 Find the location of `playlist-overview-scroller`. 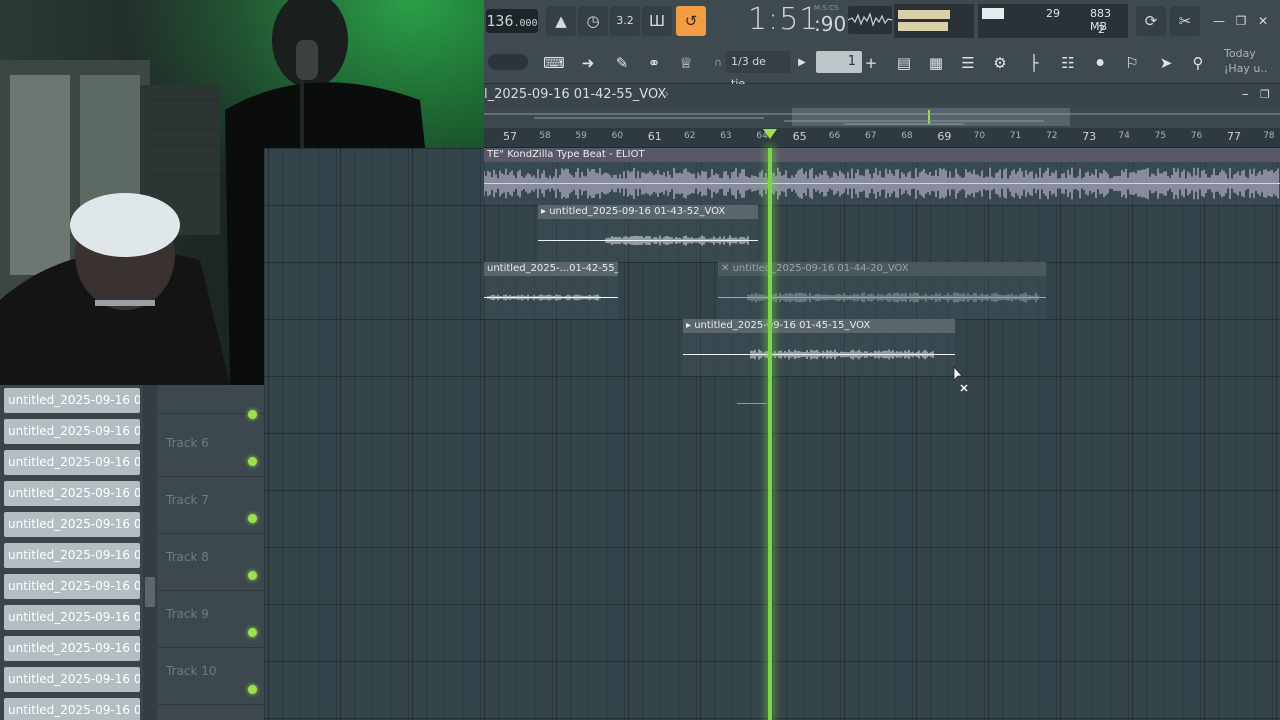

playlist-overview-scroller is located at coordinates (882, 117).